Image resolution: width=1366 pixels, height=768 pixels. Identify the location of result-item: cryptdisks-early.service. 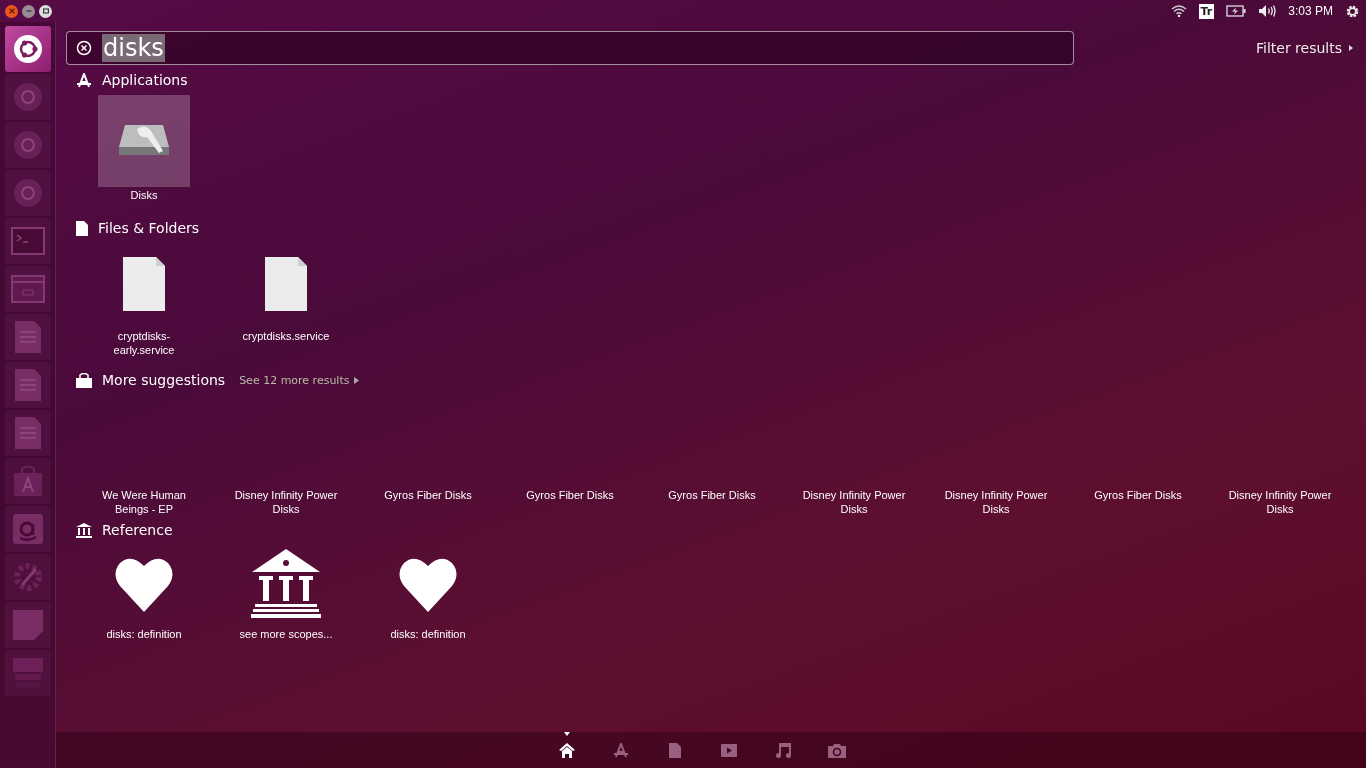
(144, 304).